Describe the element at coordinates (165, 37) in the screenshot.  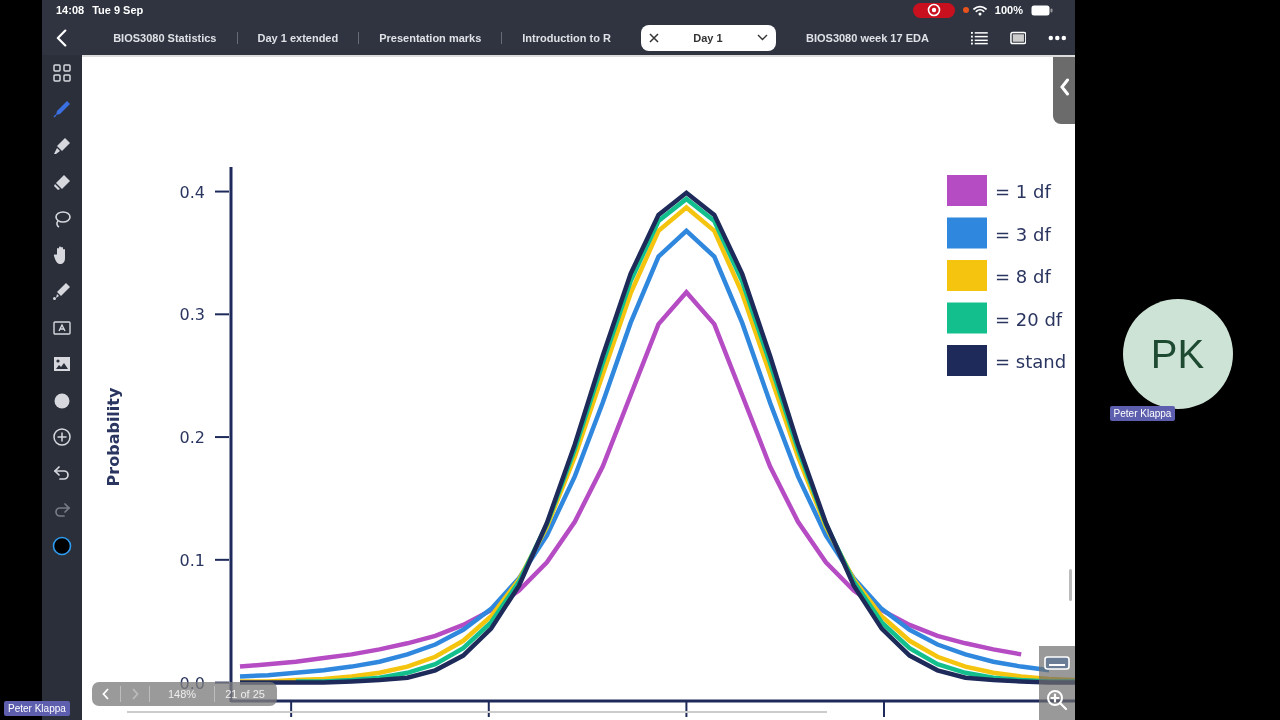
I see `document-tab: BIOS3080 Statistics` at that location.